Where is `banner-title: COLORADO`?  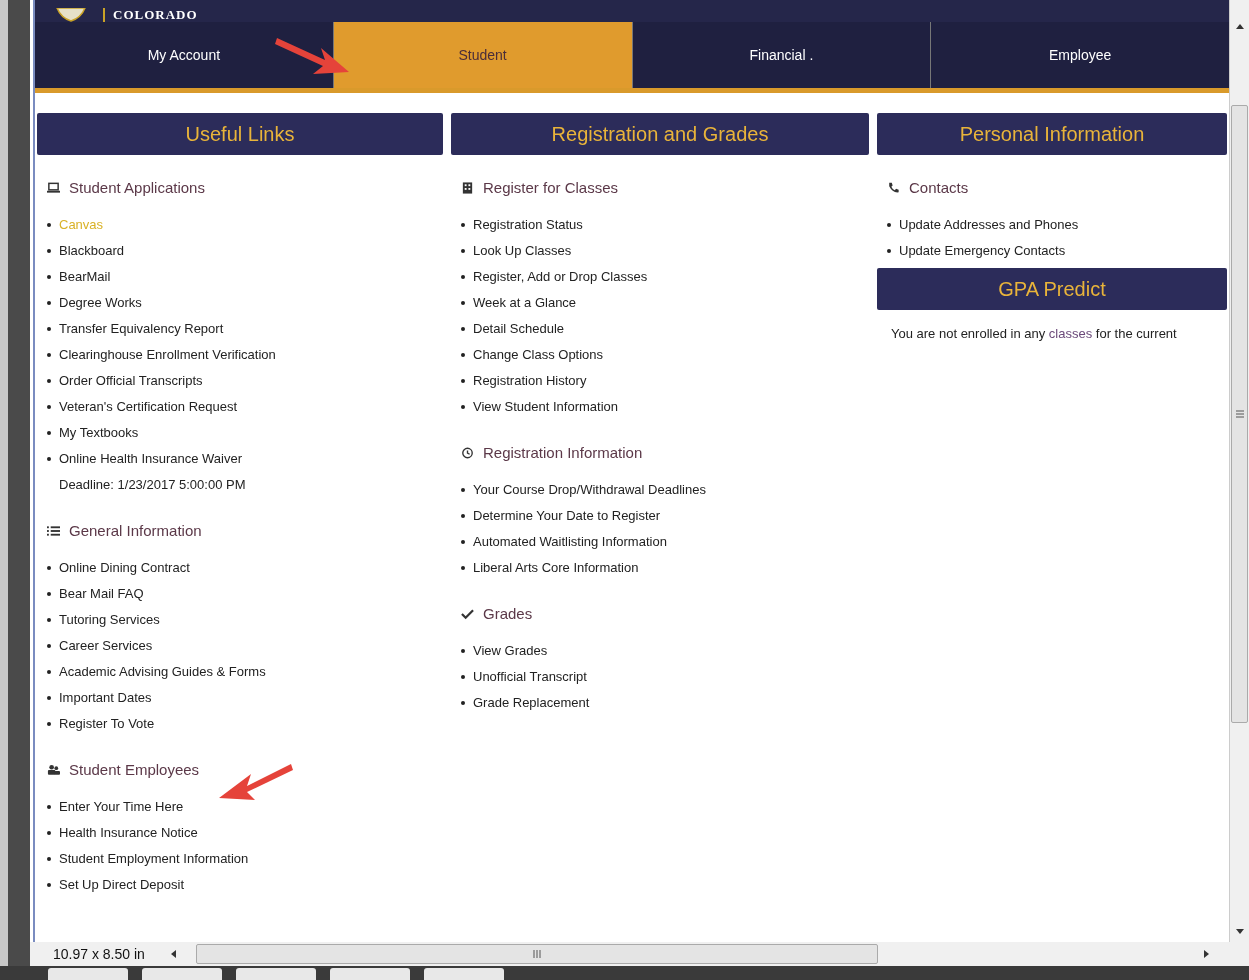 banner-title: COLORADO is located at coordinates (155, 15).